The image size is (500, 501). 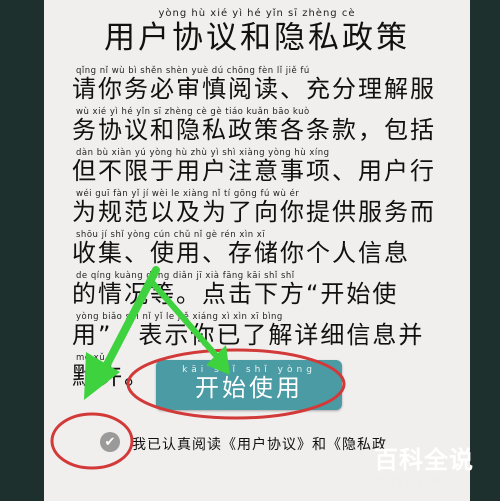 I want to click on agree-checkbox: ✔, so click(x=110, y=442).